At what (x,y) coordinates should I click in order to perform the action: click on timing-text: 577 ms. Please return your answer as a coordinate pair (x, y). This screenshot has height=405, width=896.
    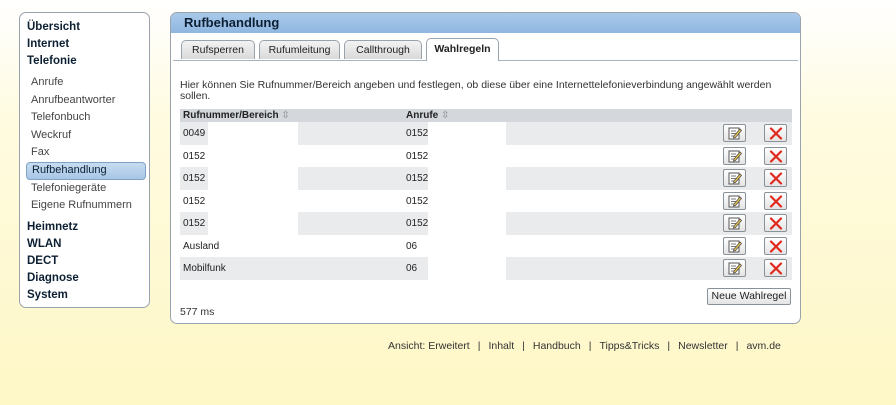
    Looking at the image, I should click on (197, 312).